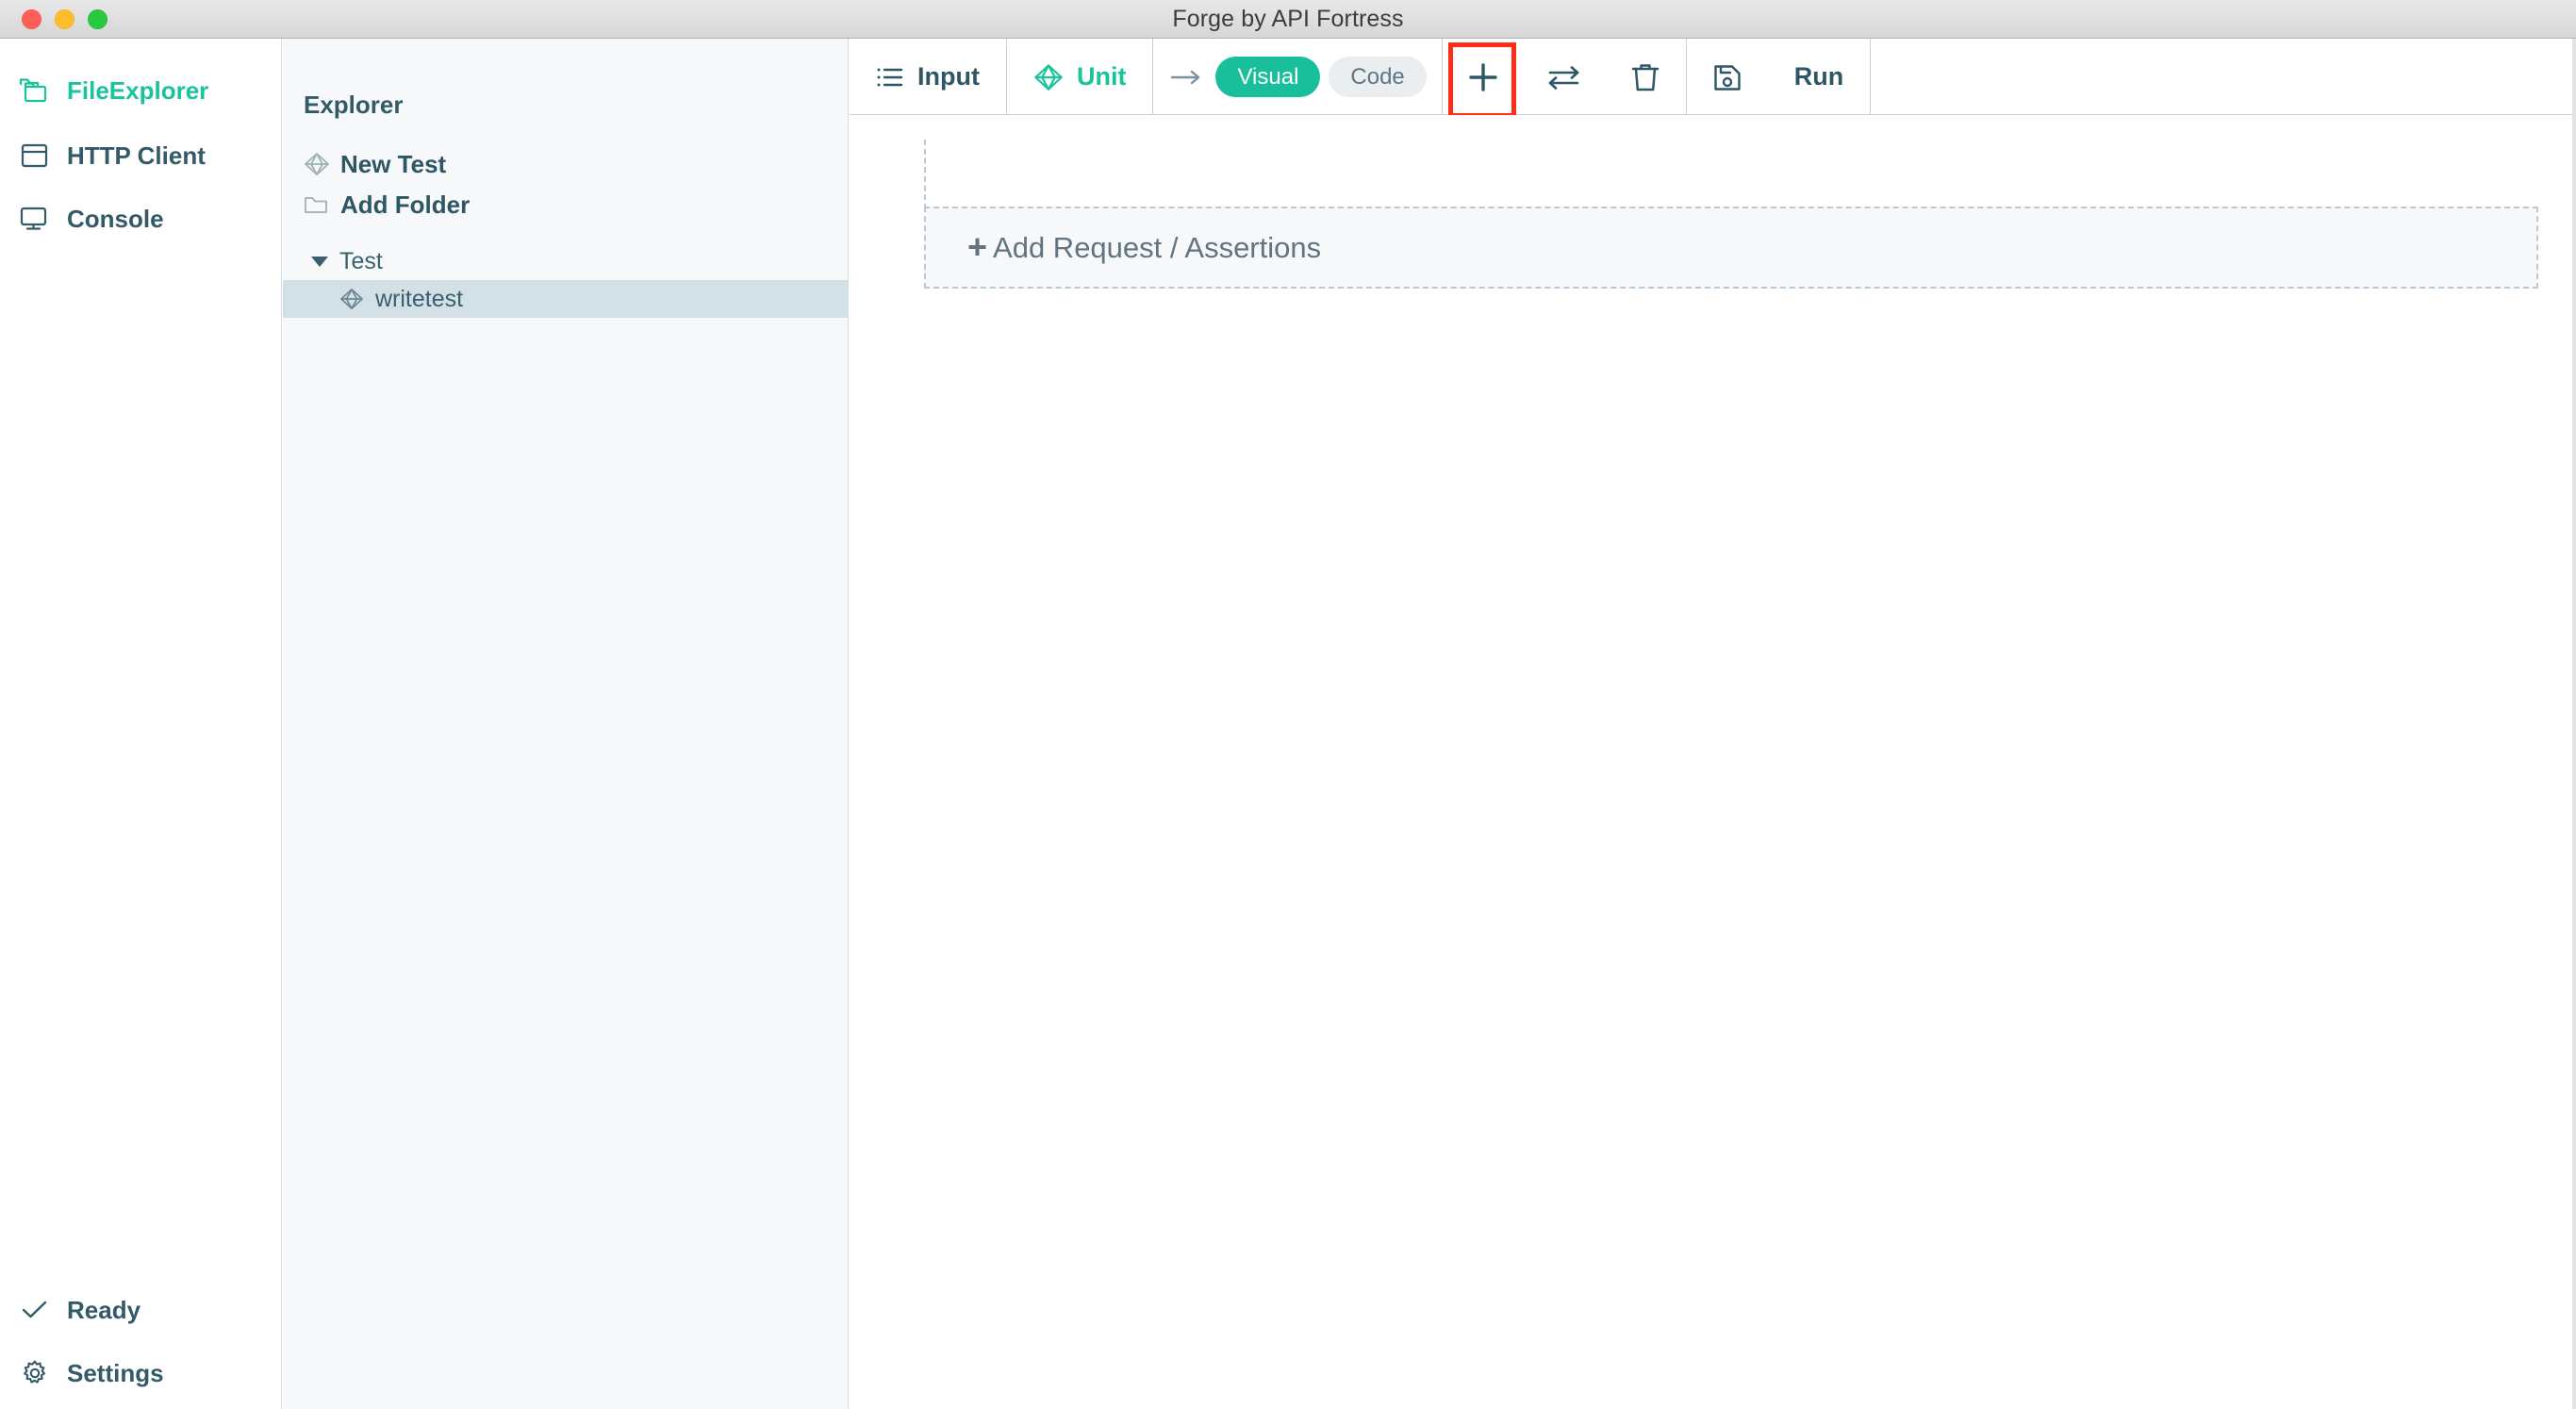  I want to click on add-folder-label: Add Folder, so click(405, 204).